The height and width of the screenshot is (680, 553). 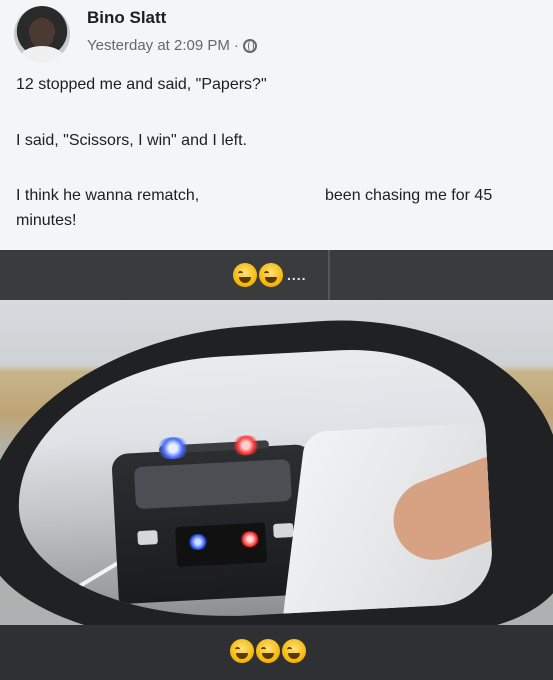 I want to click on post-text-line: been chasing me for 45, so click(x=409, y=195).